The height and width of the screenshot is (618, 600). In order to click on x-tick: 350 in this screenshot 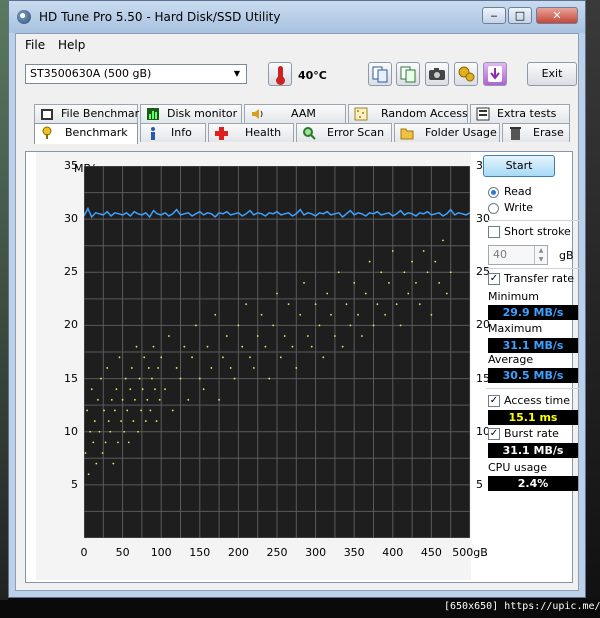, I will do `click(354, 552)`.